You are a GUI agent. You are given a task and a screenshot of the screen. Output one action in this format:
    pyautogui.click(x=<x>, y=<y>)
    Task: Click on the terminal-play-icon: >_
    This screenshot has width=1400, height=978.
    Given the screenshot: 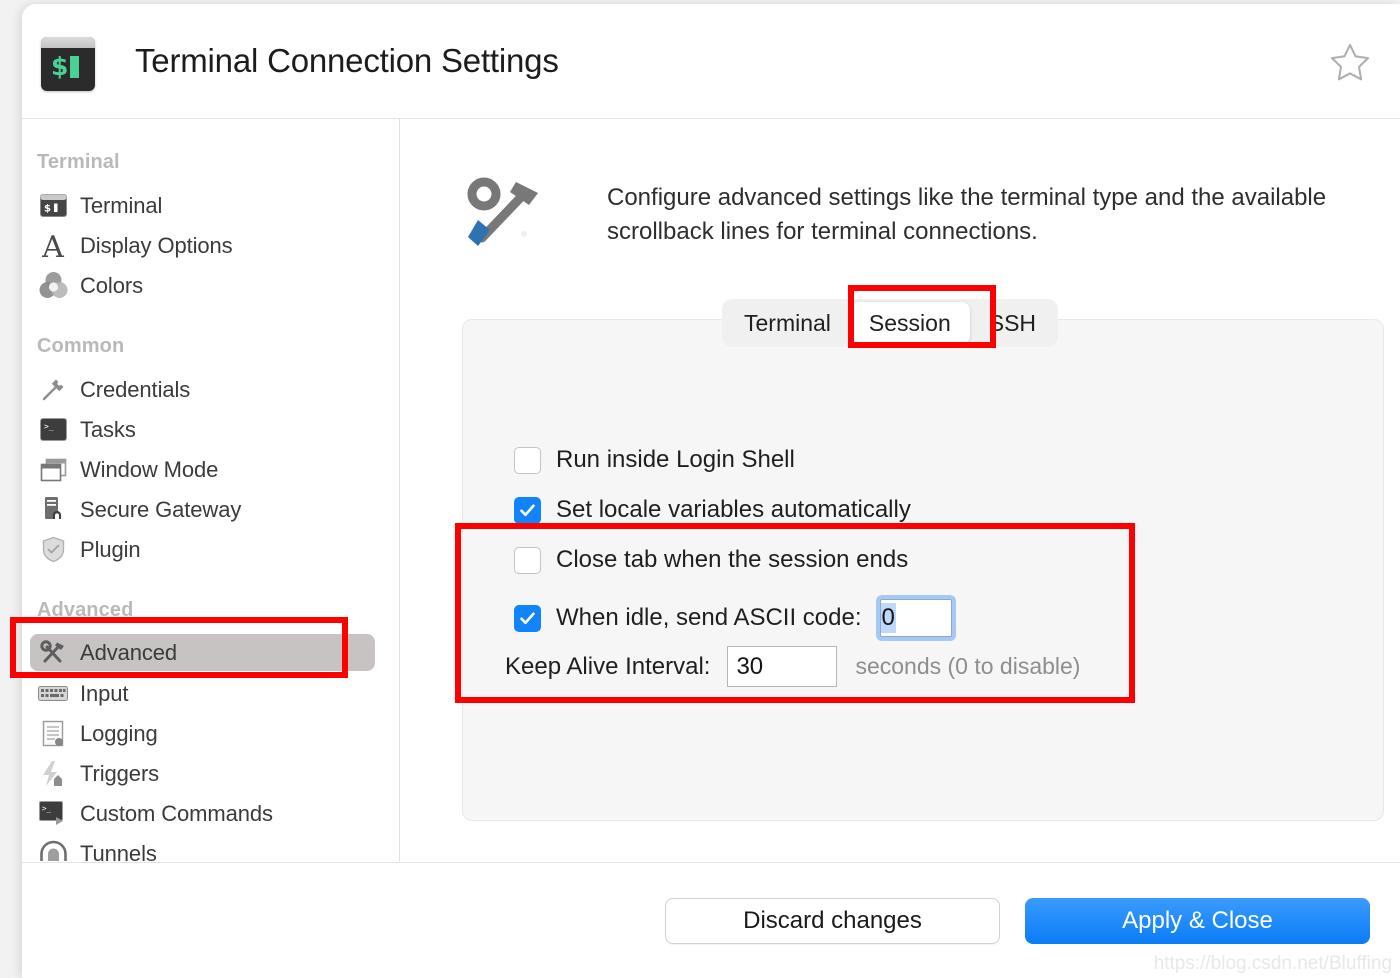 What is the action you would take?
    pyautogui.click(x=53, y=814)
    